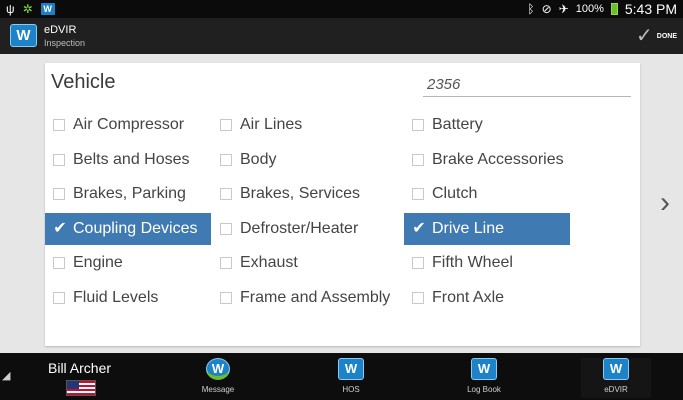 This screenshot has height=400, width=683. Describe the element at coordinates (98, 263) in the screenshot. I see `checklist-item-label: Engine` at that location.